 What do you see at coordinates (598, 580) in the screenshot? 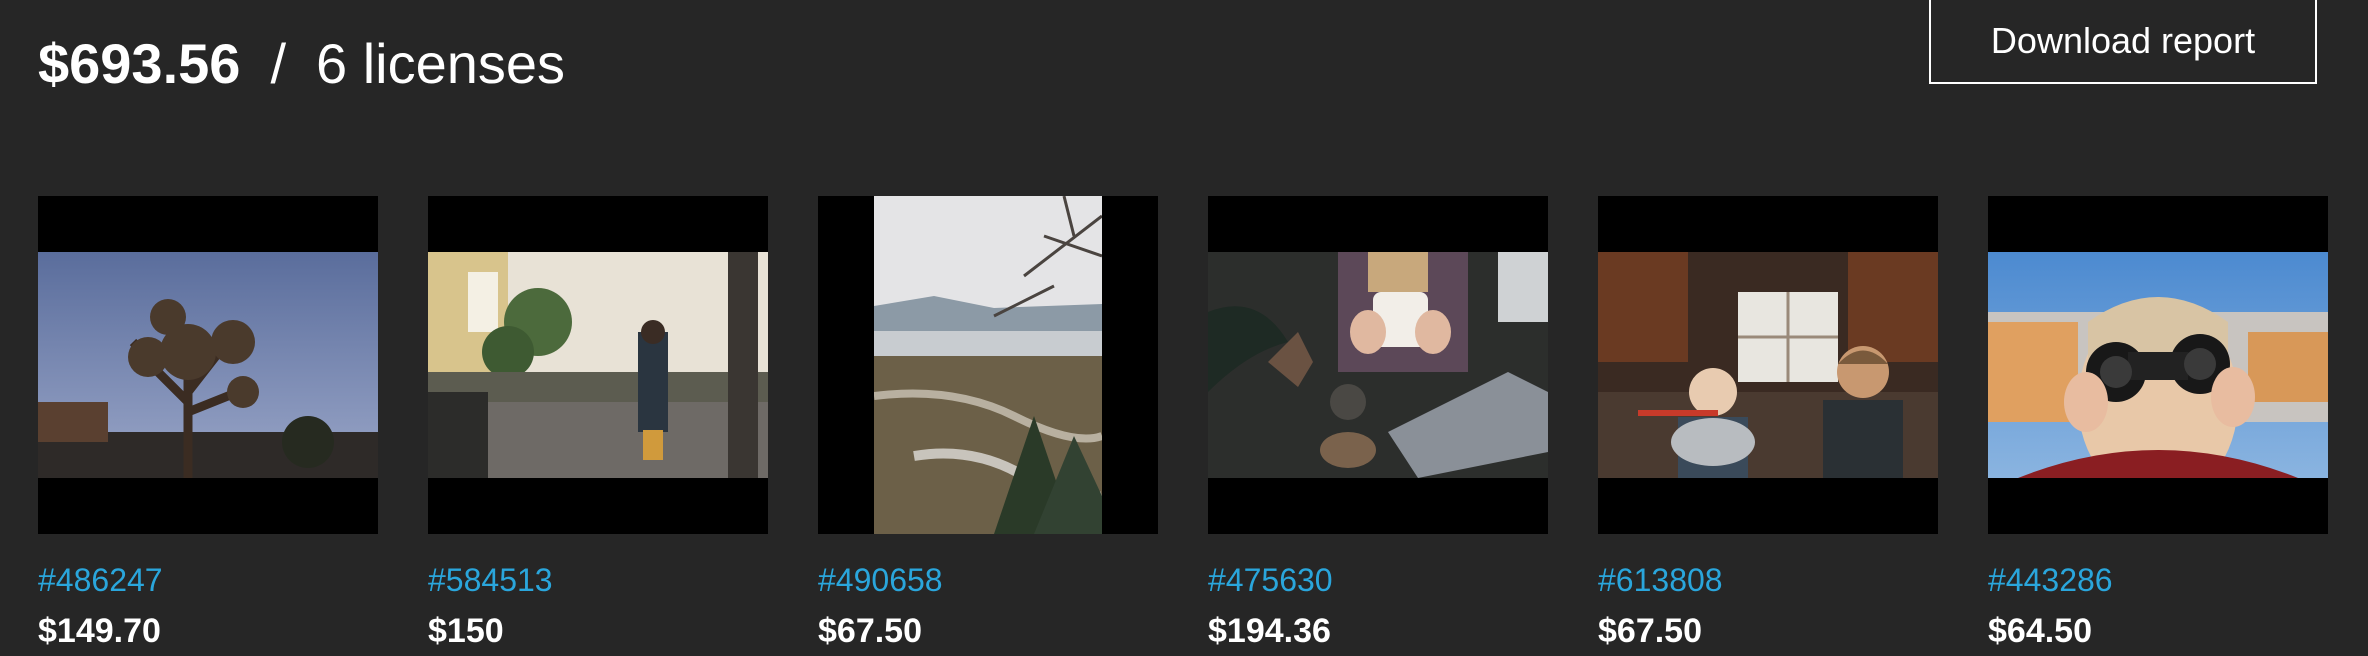
I see `license-id-link: #584513` at bounding box center [598, 580].